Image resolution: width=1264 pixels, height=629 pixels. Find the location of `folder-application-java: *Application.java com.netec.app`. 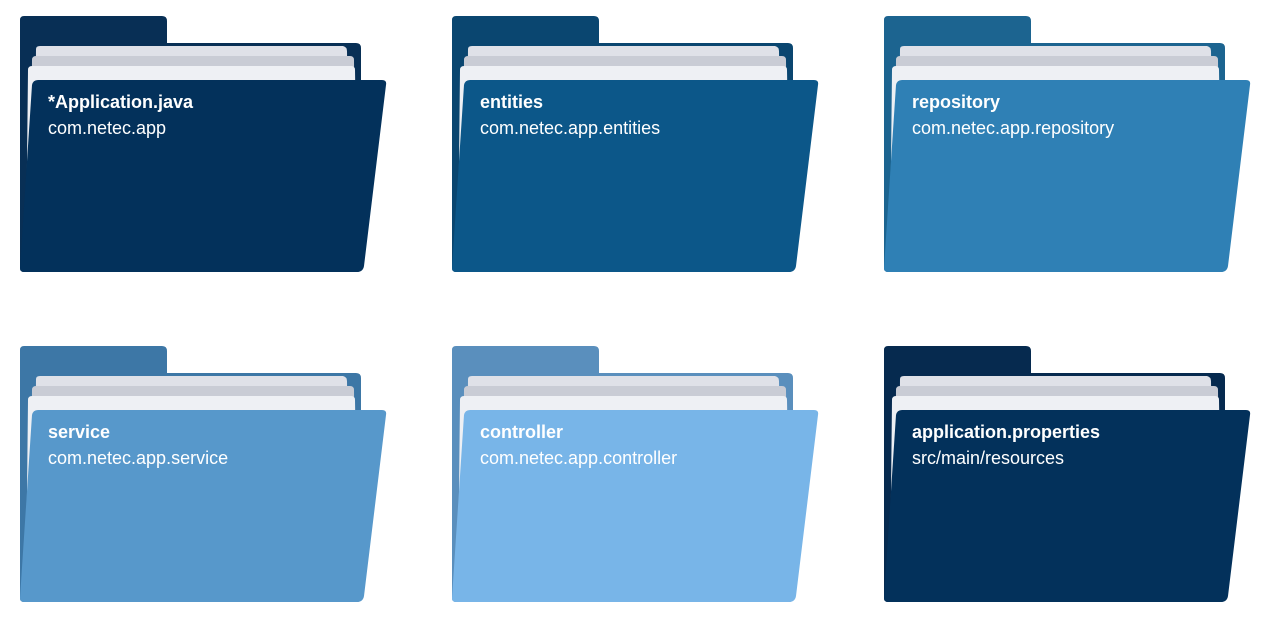

folder-application-java: *Application.java com.netec.app is located at coordinates (205, 146).